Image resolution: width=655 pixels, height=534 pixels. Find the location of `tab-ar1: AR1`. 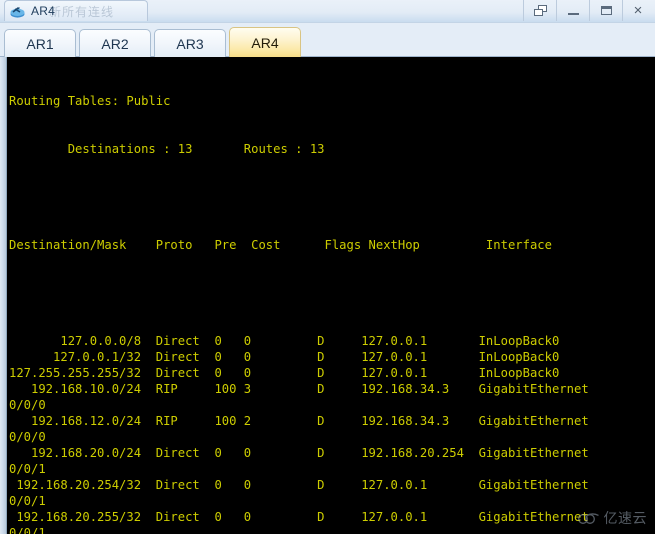

tab-ar1: AR1 is located at coordinates (40, 43).